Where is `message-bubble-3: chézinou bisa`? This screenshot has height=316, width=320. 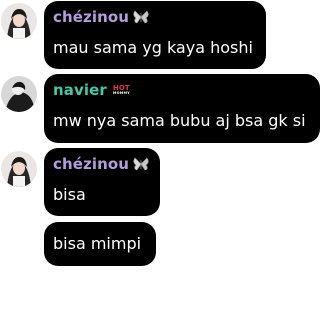 message-bubble-3: chézinou bisa is located at coordinates (102, 182).